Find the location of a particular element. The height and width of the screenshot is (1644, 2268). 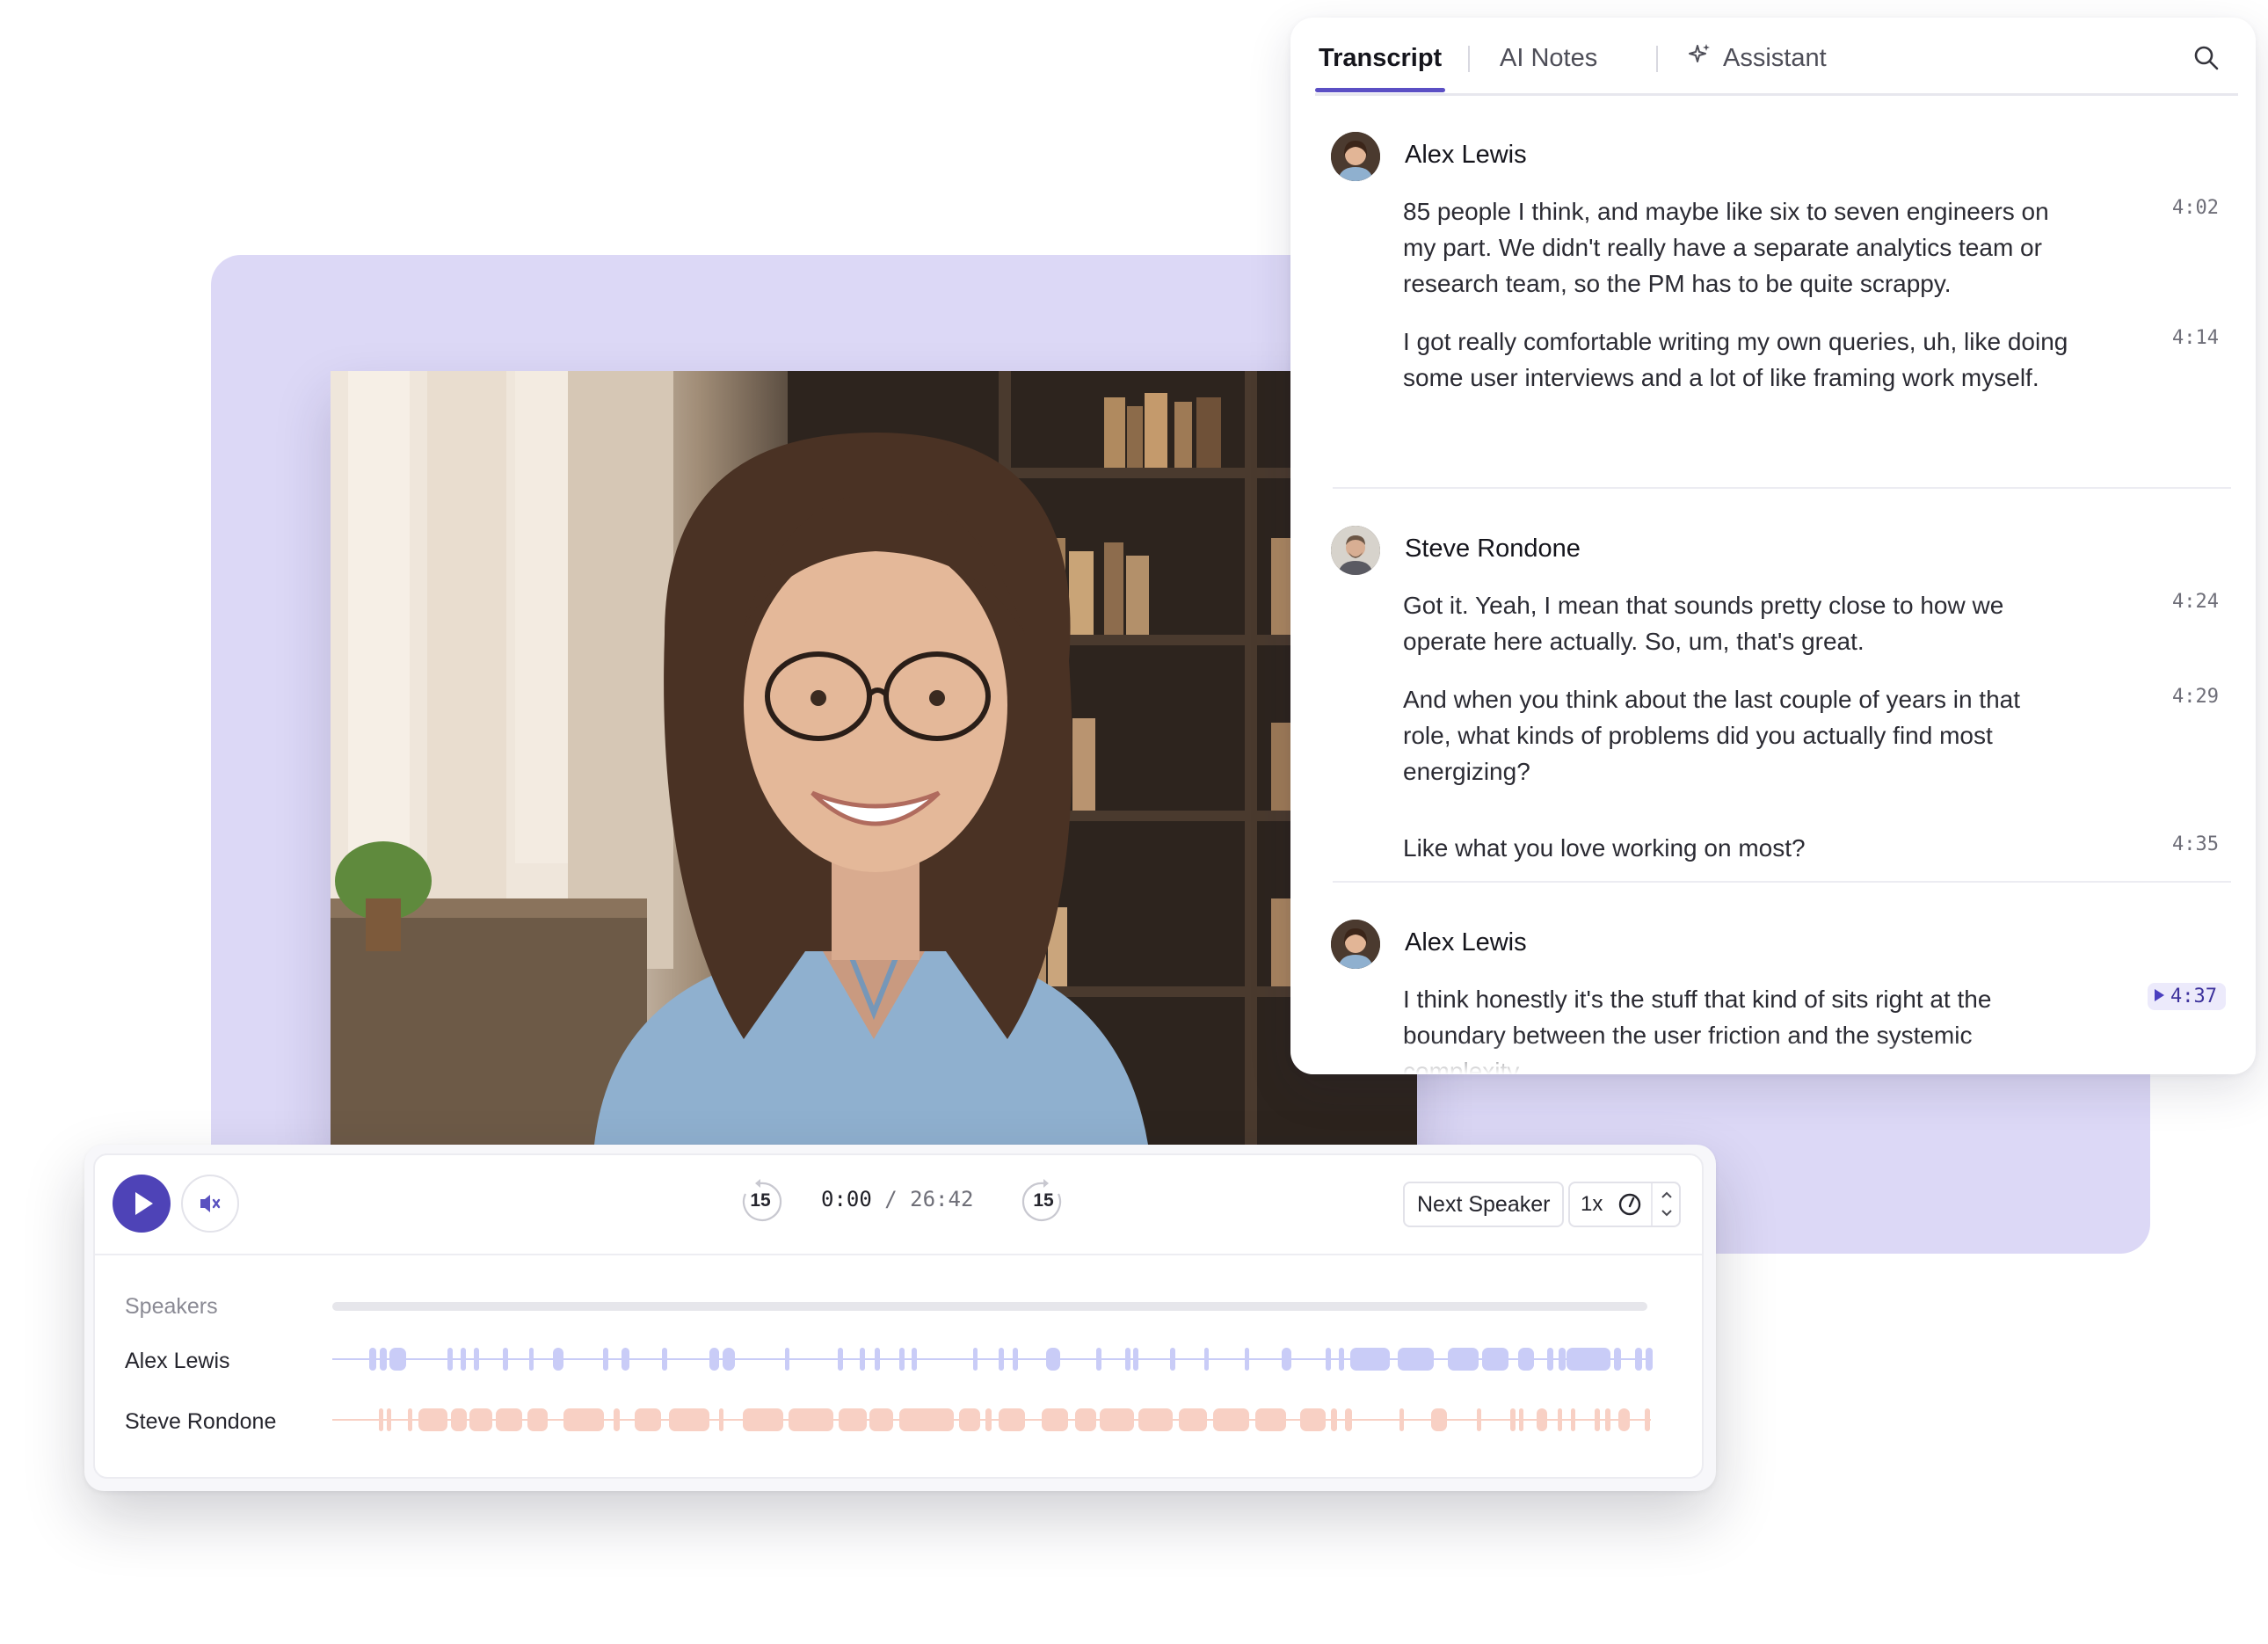

timestamp-playing: 4:37 is located at coordinates (2187, 997).